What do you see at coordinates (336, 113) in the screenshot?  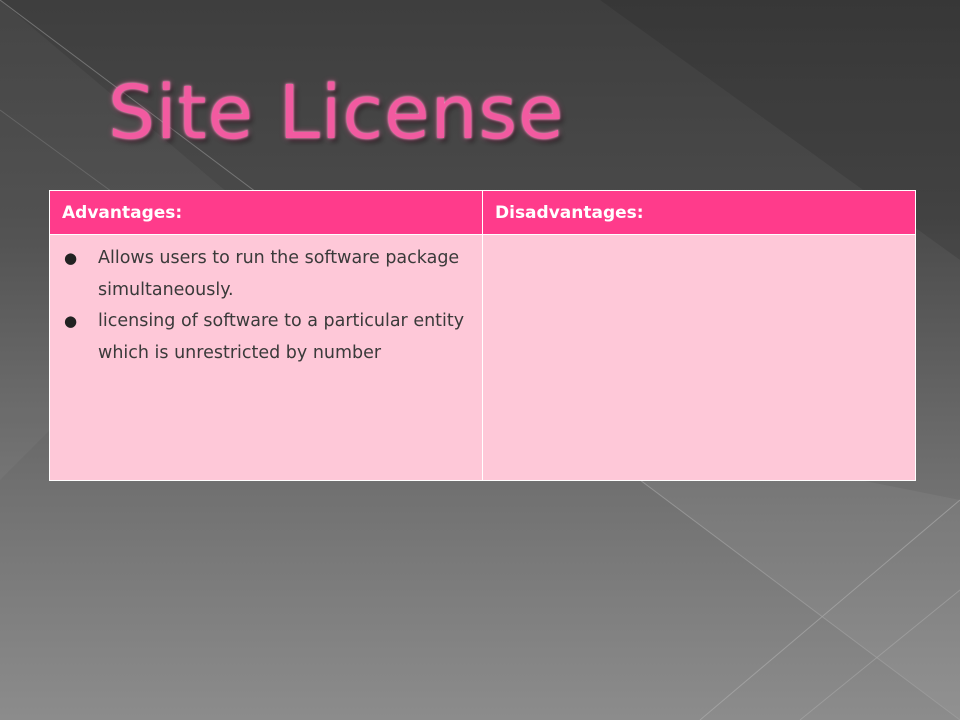 I see `slide-title: Site License` at bounding box center [336, 113].